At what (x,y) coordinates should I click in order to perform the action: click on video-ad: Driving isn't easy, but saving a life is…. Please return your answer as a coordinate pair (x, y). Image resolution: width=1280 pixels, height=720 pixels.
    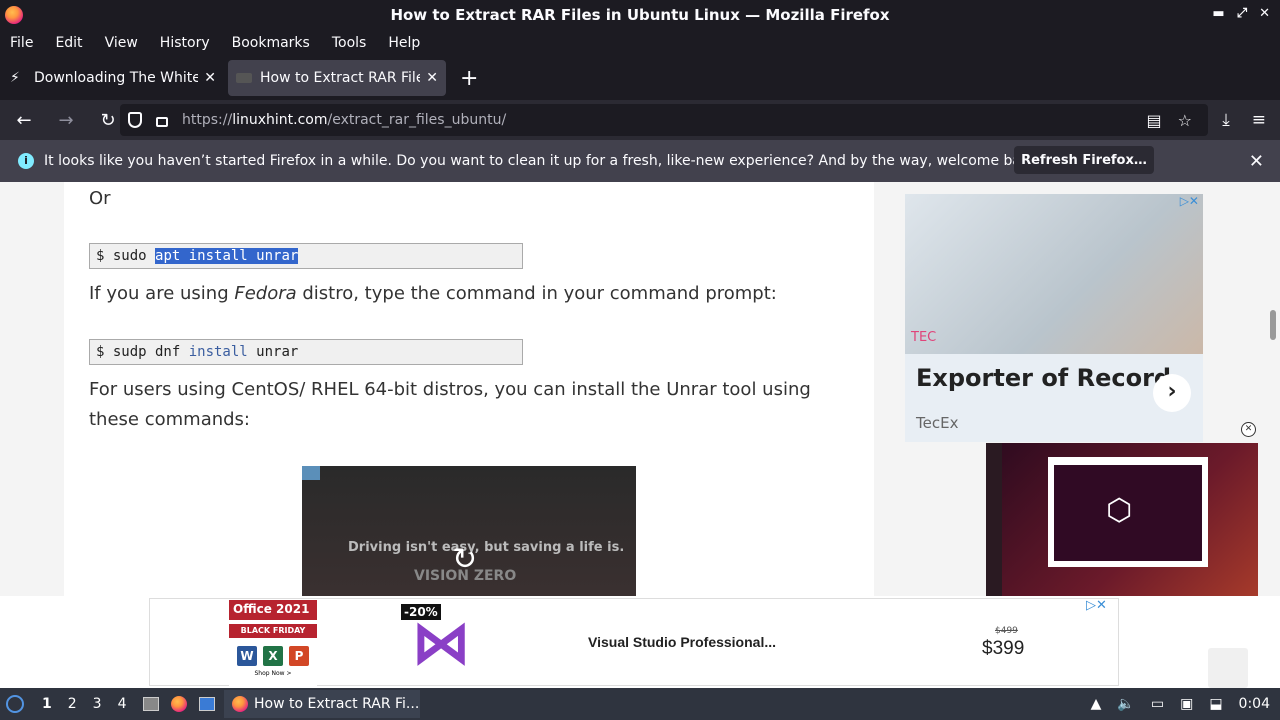
    Looking at the image, I should click on (469, 531).